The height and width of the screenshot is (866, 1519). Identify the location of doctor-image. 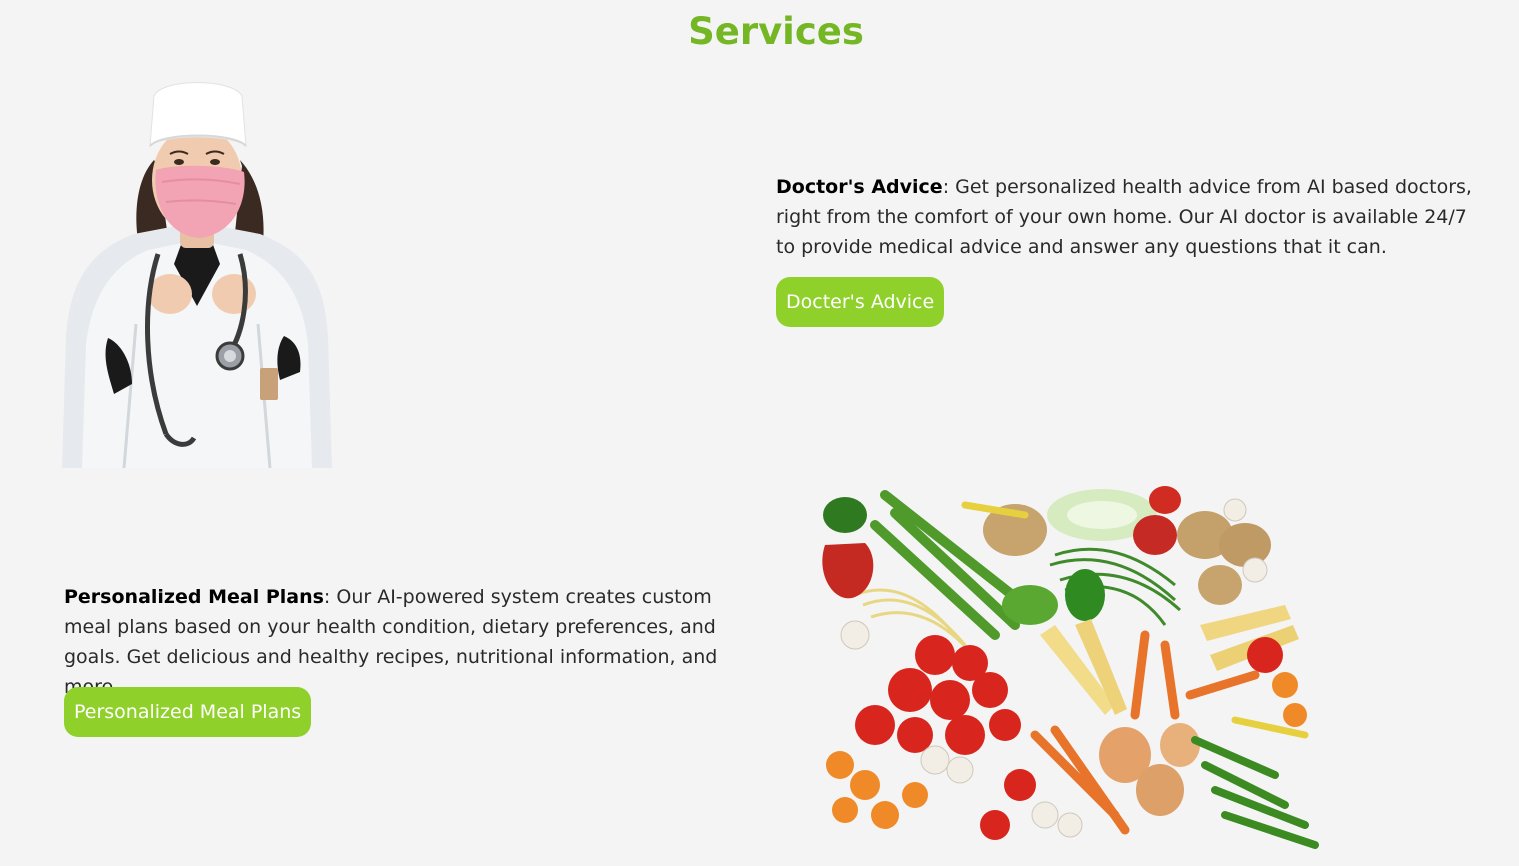
(197, 275).